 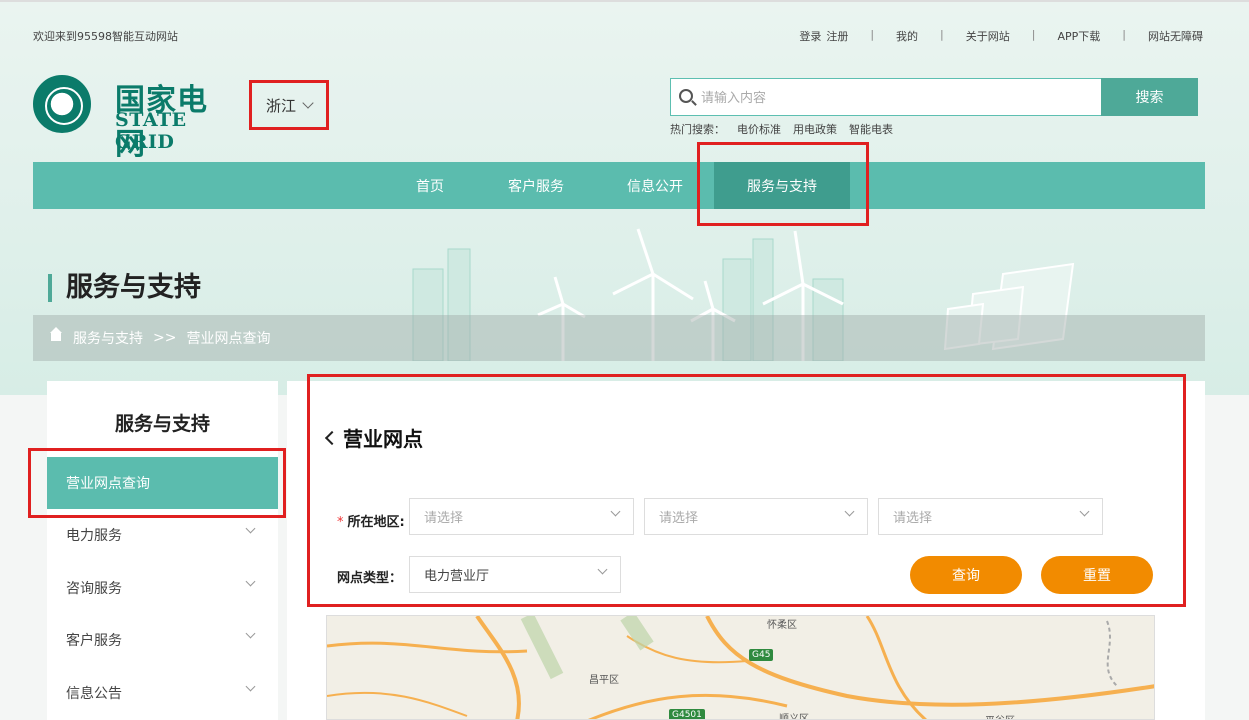 I want to click on hot-search-item: 智能电表, so click(x=871, y=129).